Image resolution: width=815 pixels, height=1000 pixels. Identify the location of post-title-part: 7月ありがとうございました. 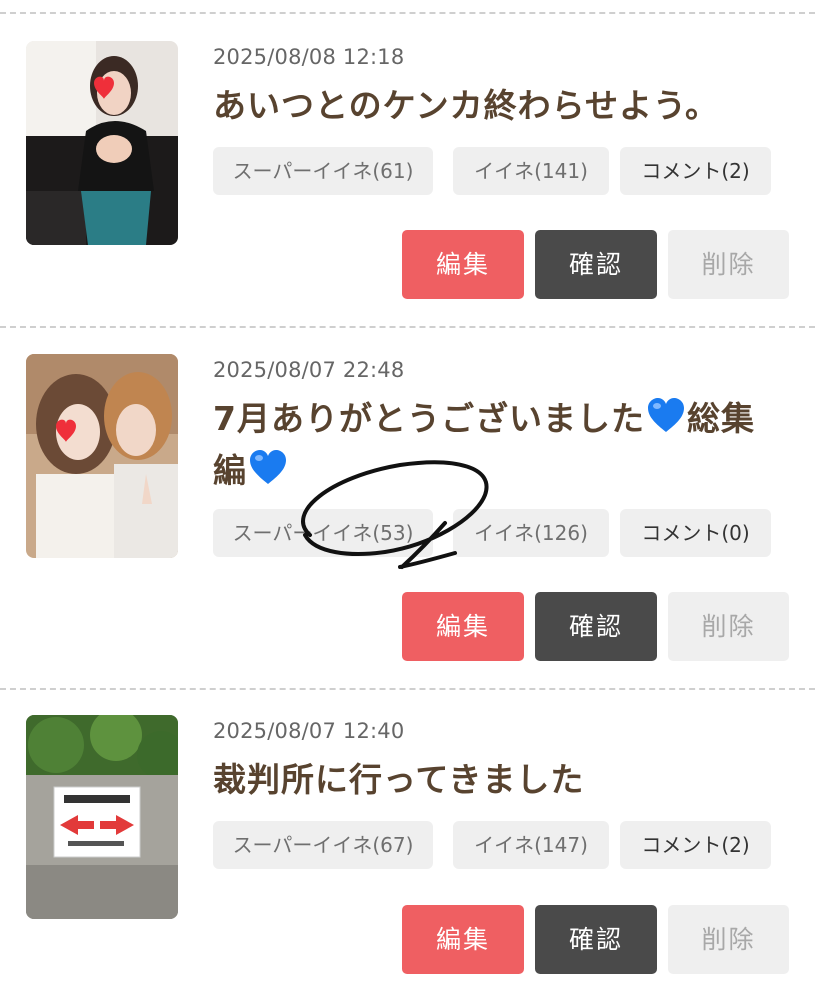
(429, 418).